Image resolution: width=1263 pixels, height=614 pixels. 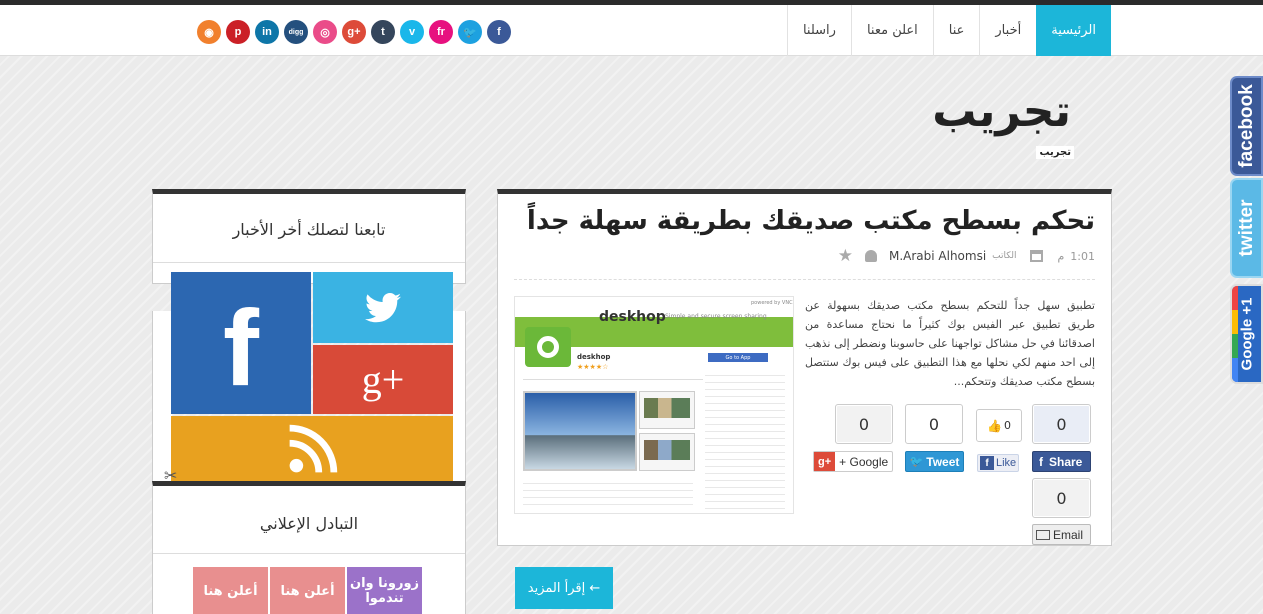 What do you see at coordinates (956, 30) in the screenshot?
I see `nav-item-about: عنا` at bounding box center [956, 30].